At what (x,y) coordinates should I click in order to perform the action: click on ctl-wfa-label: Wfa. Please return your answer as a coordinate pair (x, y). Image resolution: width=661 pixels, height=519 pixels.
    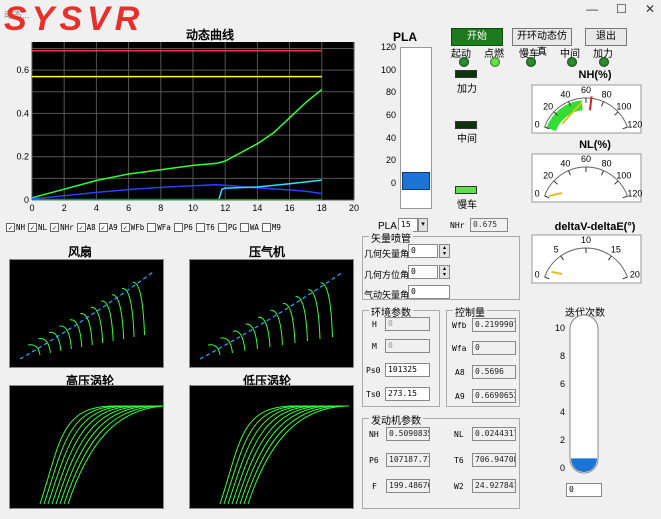
    Looking at the image, I should click on (459, 348).